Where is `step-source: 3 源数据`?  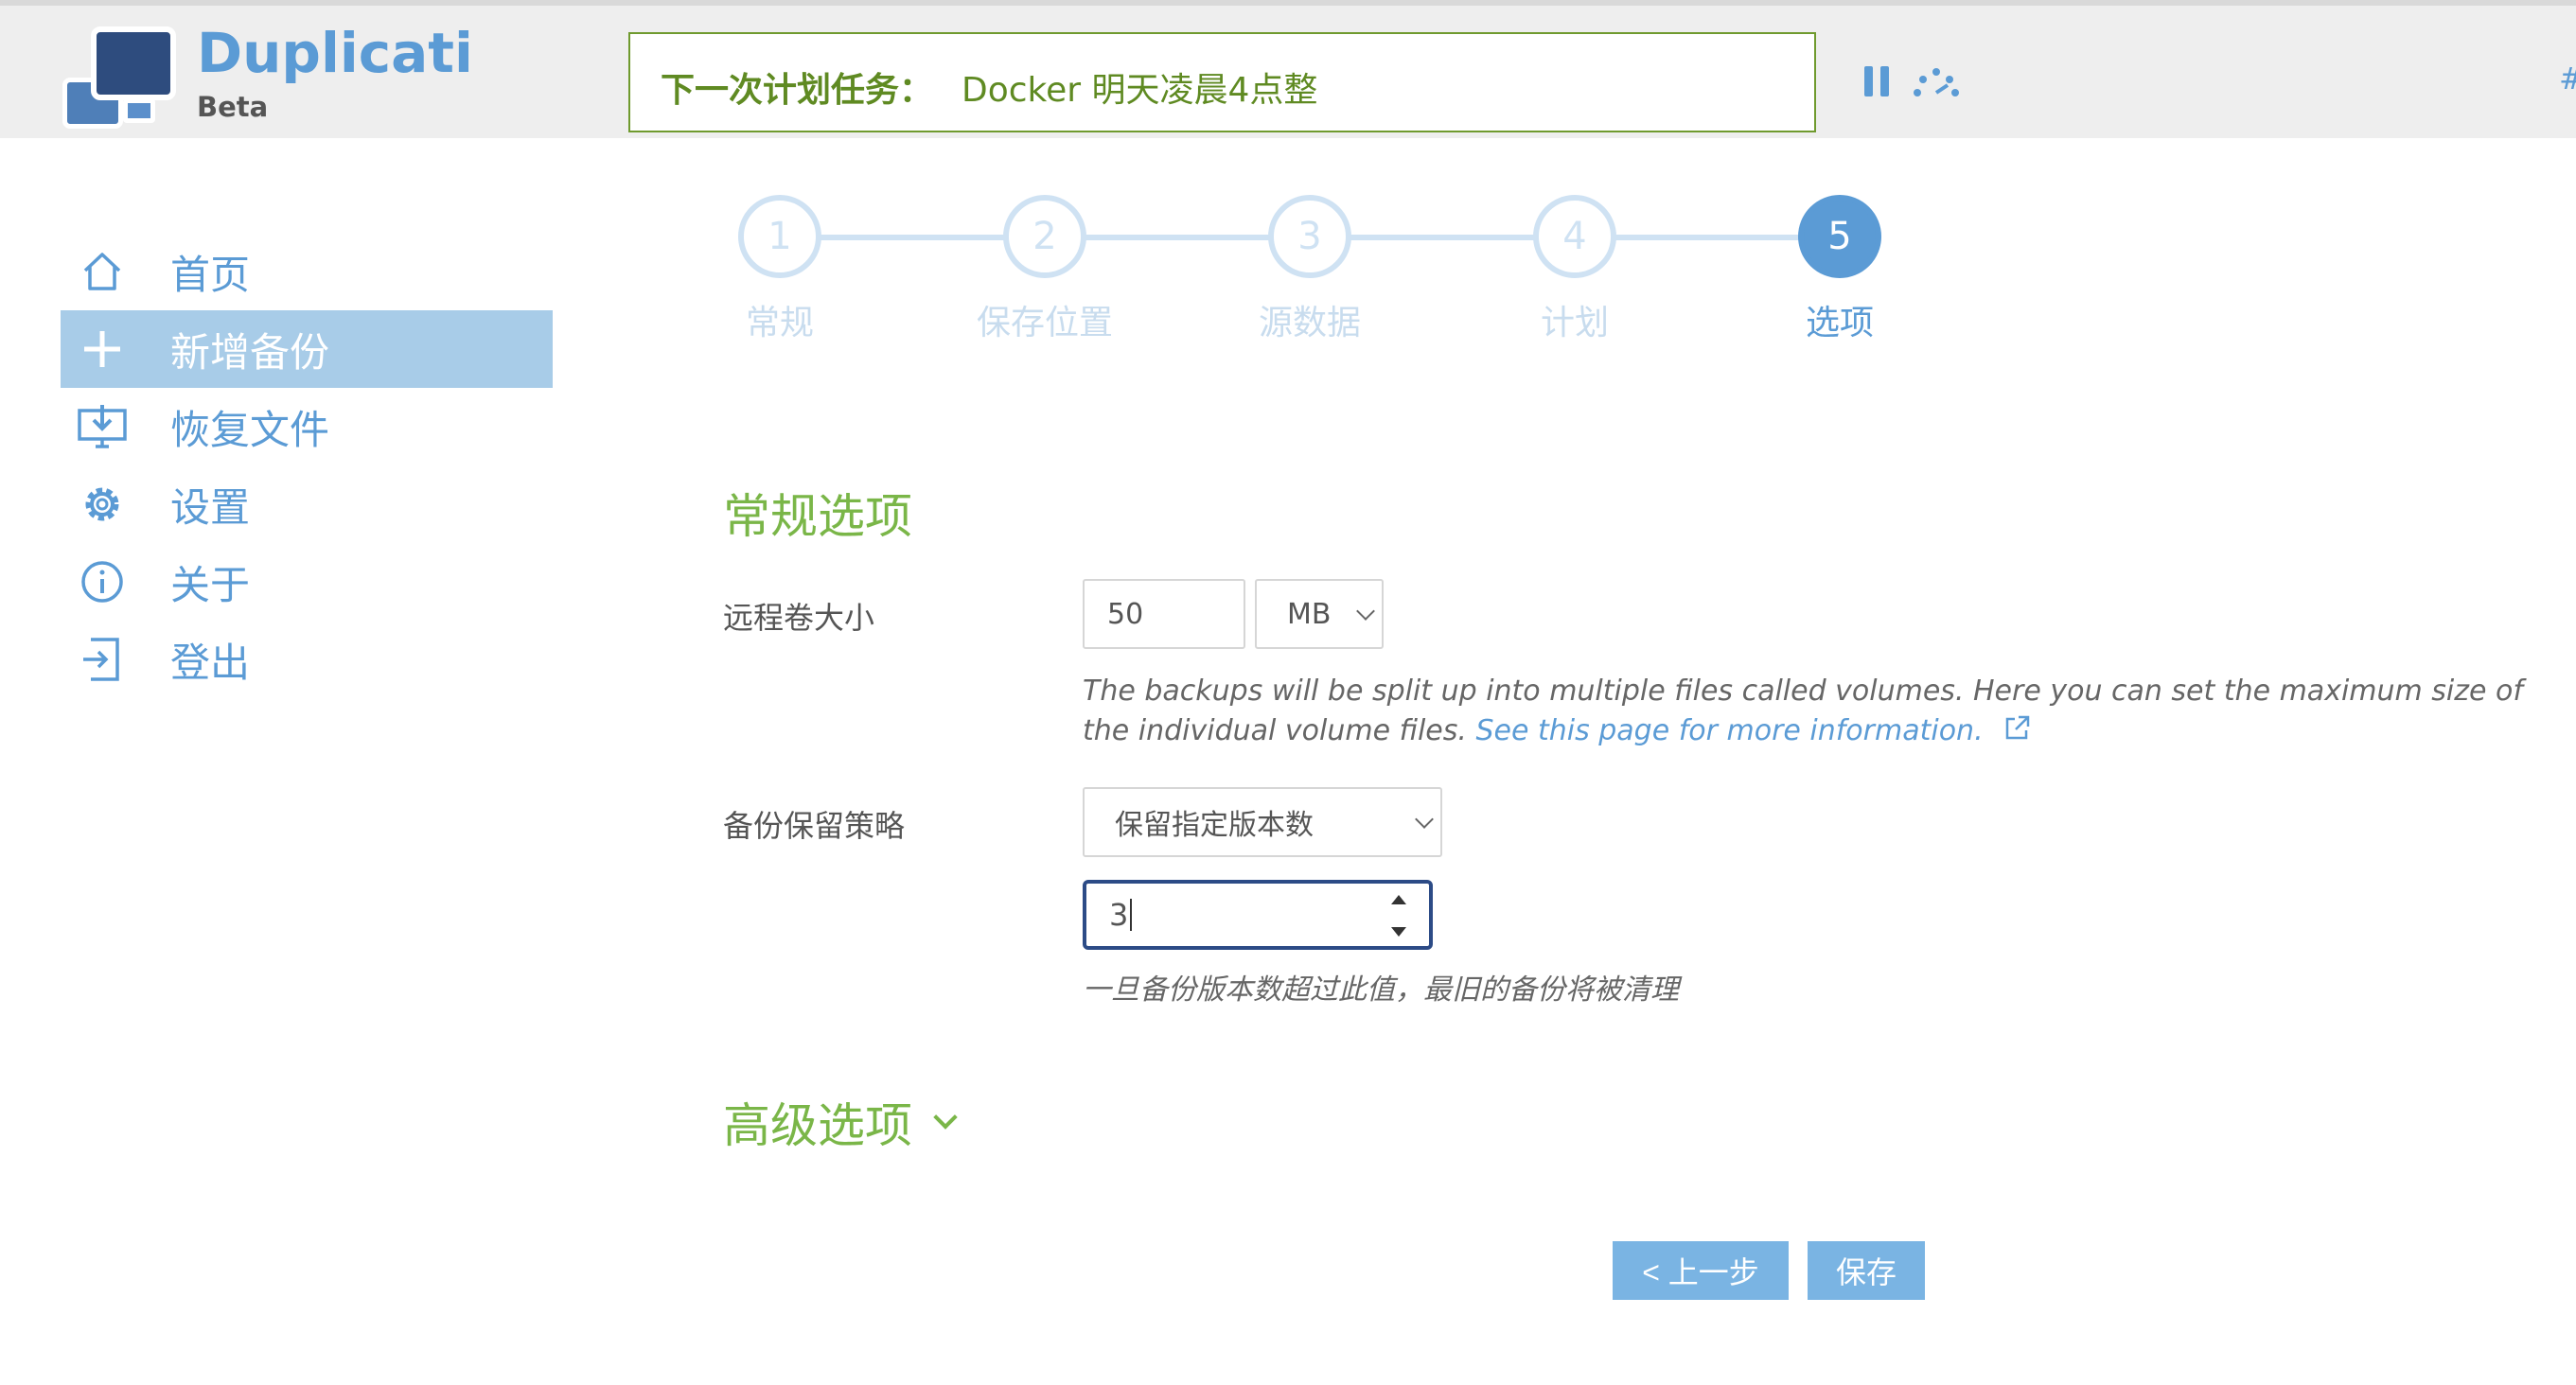 step-source: 3 源数据 is located at coordinates (1310, 269).